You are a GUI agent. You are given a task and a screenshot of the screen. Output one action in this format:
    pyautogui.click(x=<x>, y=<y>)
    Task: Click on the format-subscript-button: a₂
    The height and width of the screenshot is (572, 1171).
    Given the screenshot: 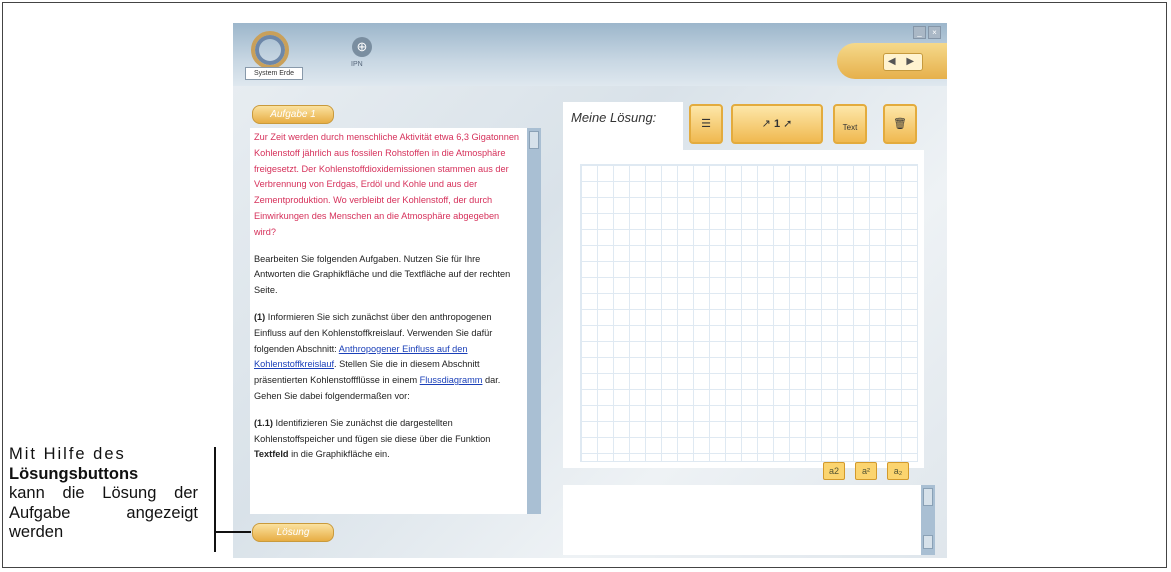 What is the action you would take?
    pyautogui.click(x=898, y=471)
    